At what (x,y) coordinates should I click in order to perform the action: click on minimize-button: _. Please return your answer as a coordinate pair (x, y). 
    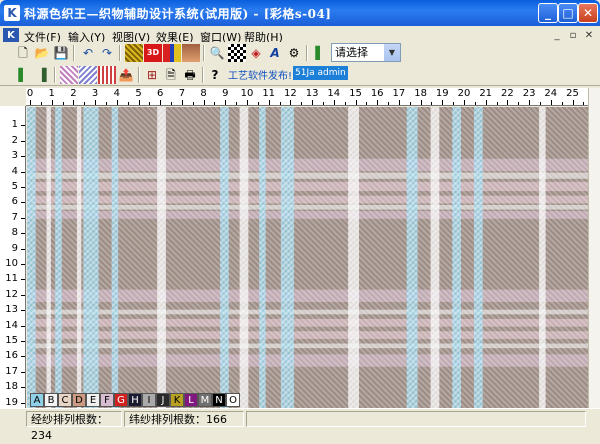
    Looking at the image, I should click on (548, 13).